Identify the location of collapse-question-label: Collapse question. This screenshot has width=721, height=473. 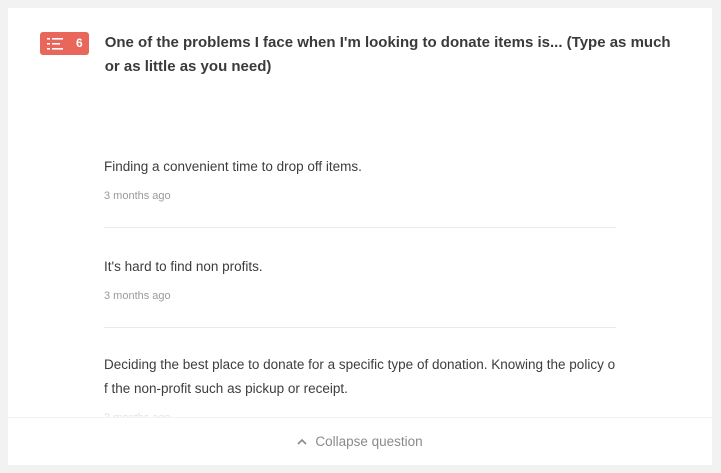
(369, 441).